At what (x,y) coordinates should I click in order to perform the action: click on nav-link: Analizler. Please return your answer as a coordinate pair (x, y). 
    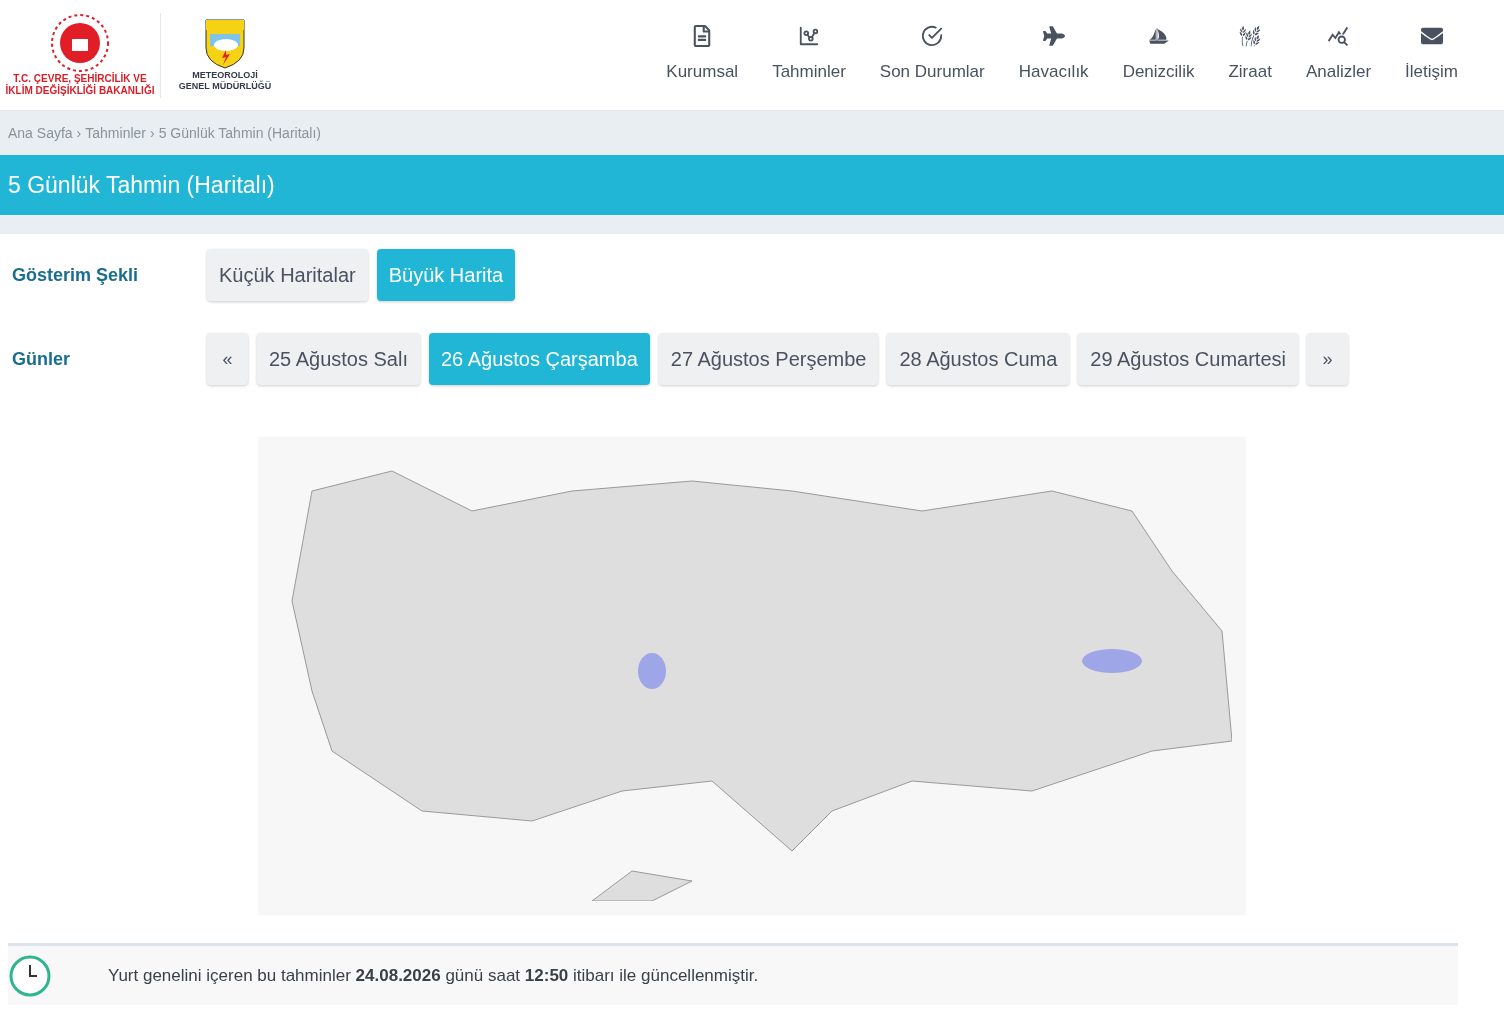
    Looking at the image, I should click on (1338, 55).